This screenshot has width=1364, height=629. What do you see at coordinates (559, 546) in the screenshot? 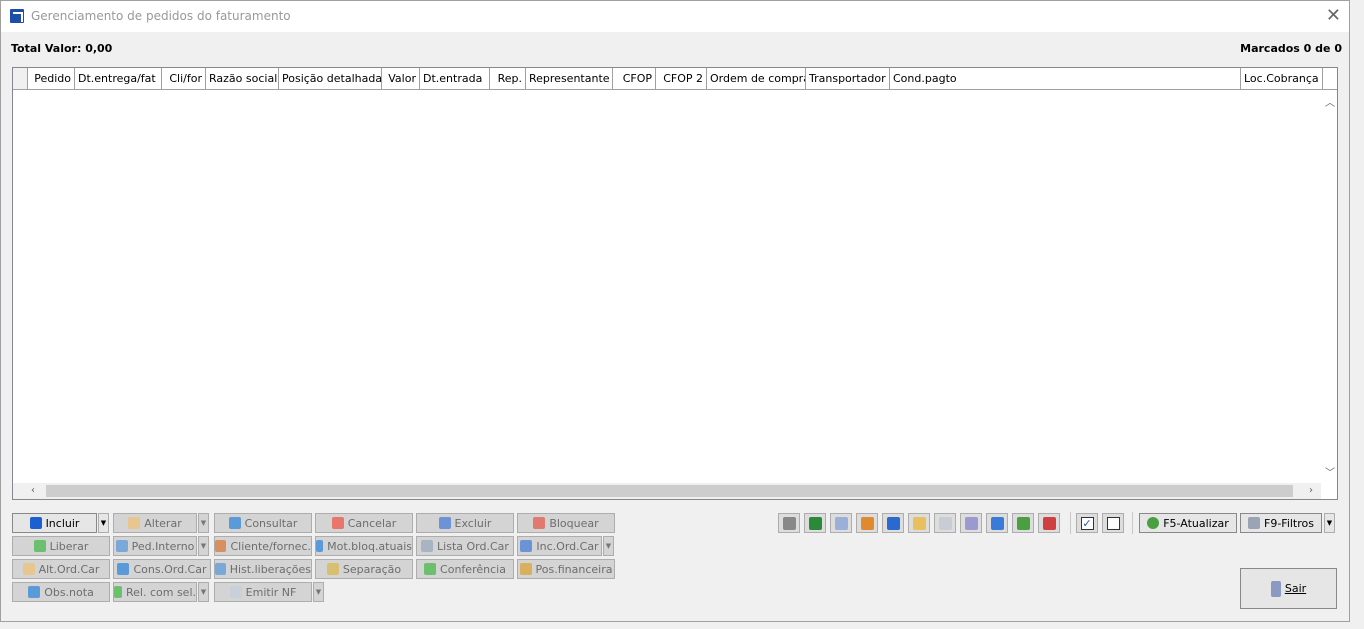
I see `inc-ord-car-button: Inc.Ord.Car` at bounding box center [559, 546].